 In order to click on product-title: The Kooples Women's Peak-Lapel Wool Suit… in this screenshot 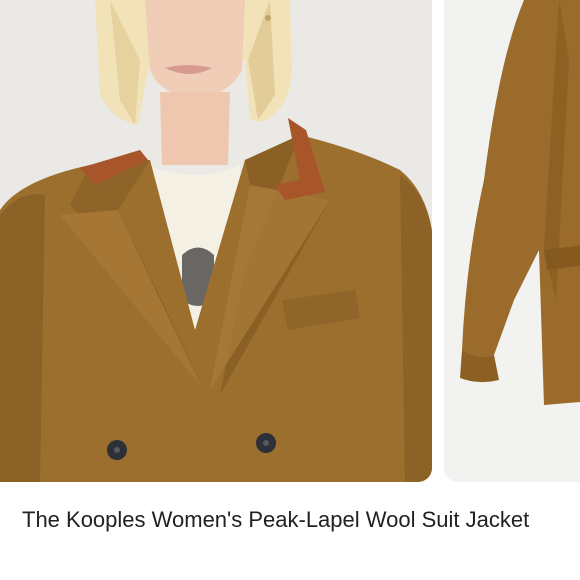, I will do `click(292, 520)`.